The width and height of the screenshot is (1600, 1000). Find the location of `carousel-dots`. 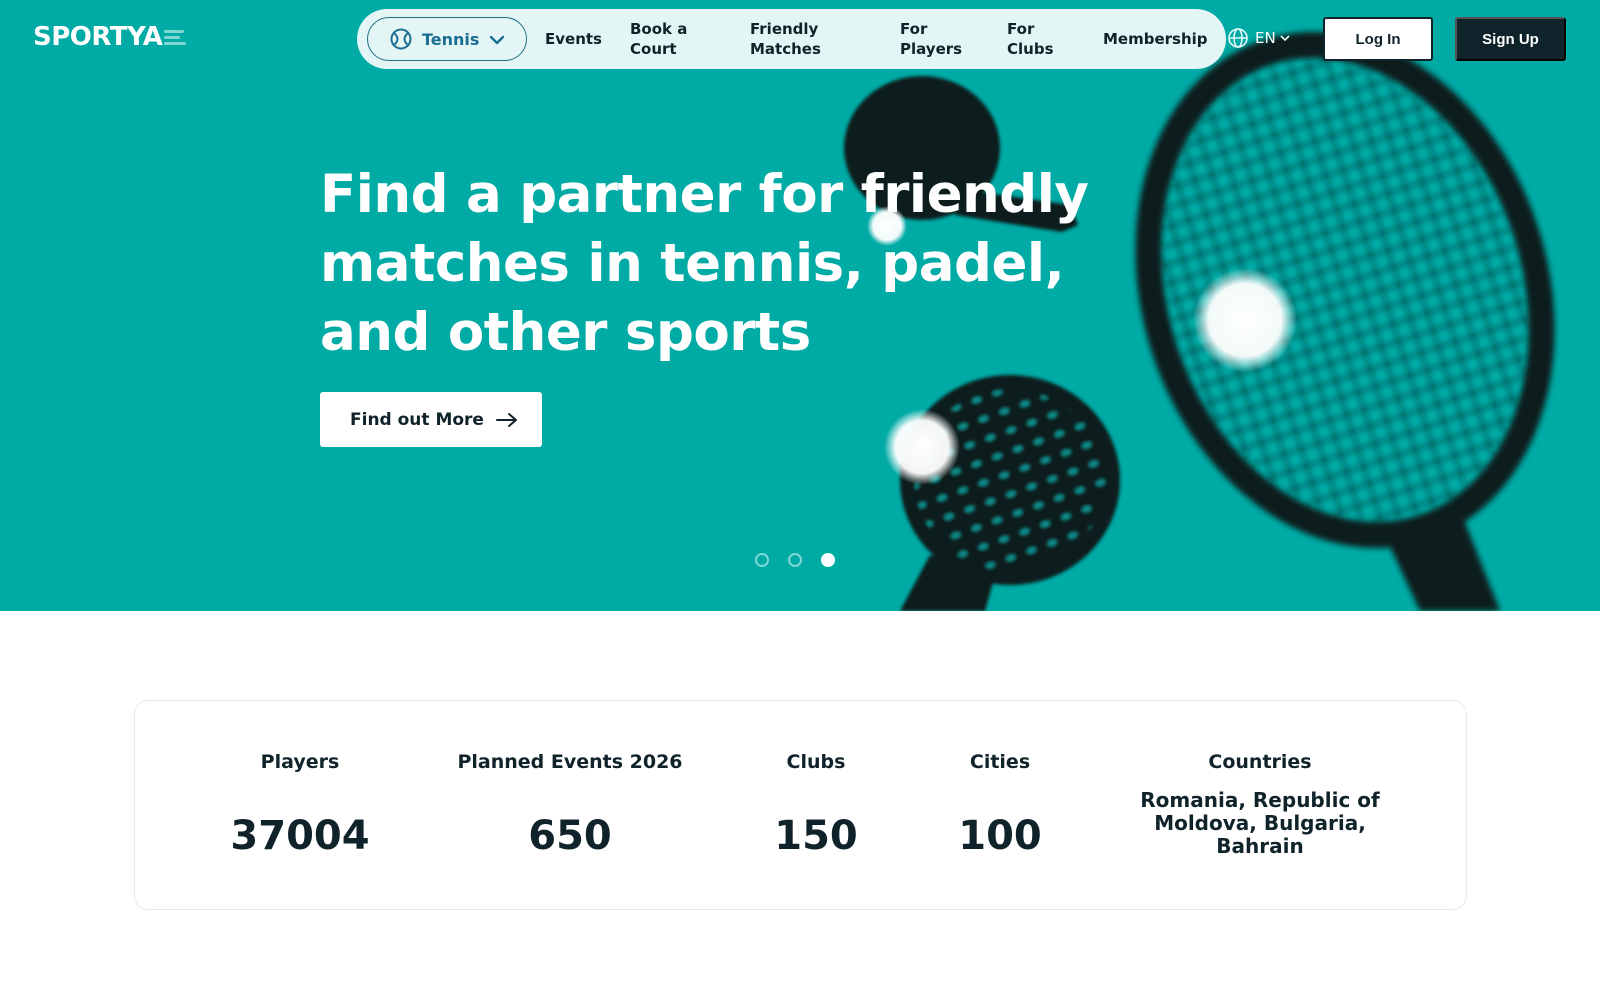

carousel-dots is located at coordinates (795, 560).